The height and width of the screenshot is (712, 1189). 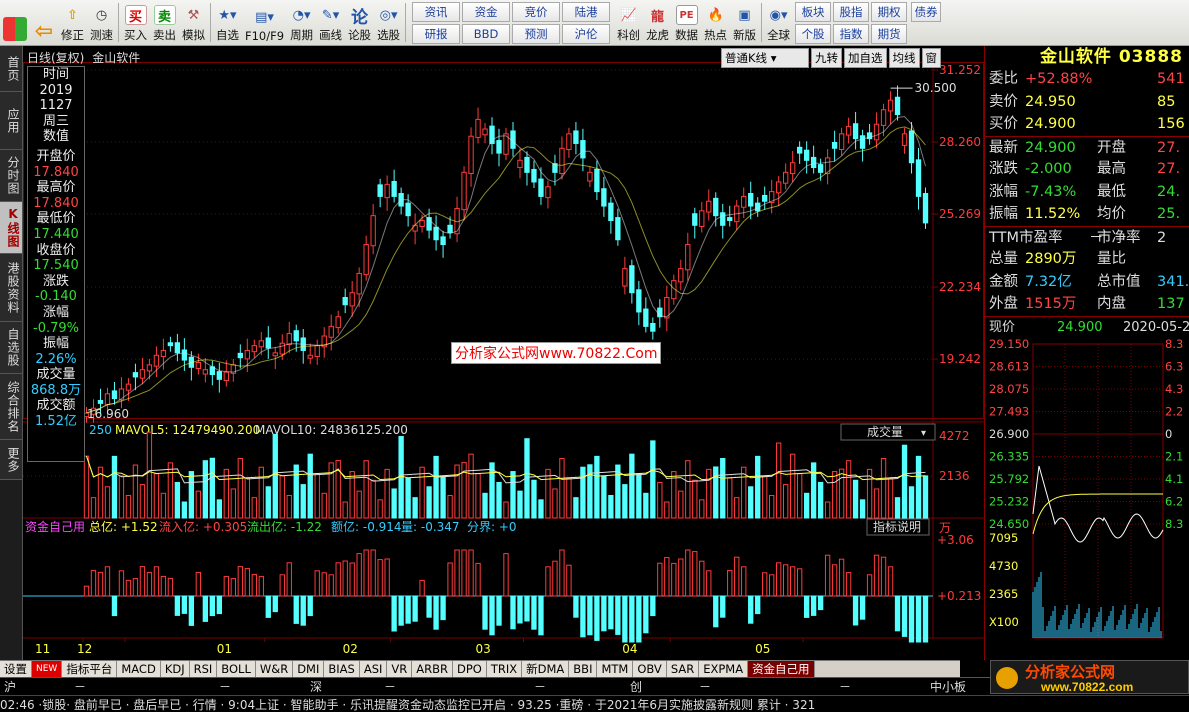 I want to click on toolbar-grid-bonds: 债券, so click(x=926, y=12).